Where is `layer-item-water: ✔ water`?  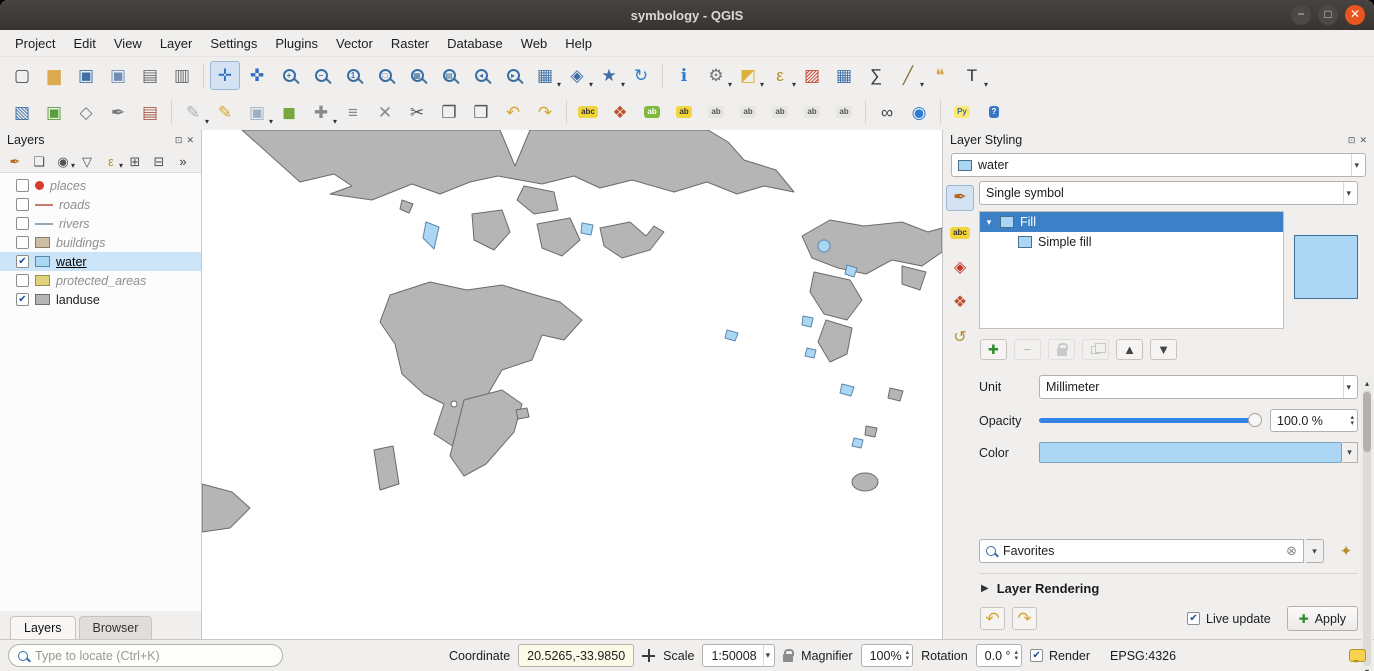 layer-item-water: ✔ water is located at coordinates (100, 261).